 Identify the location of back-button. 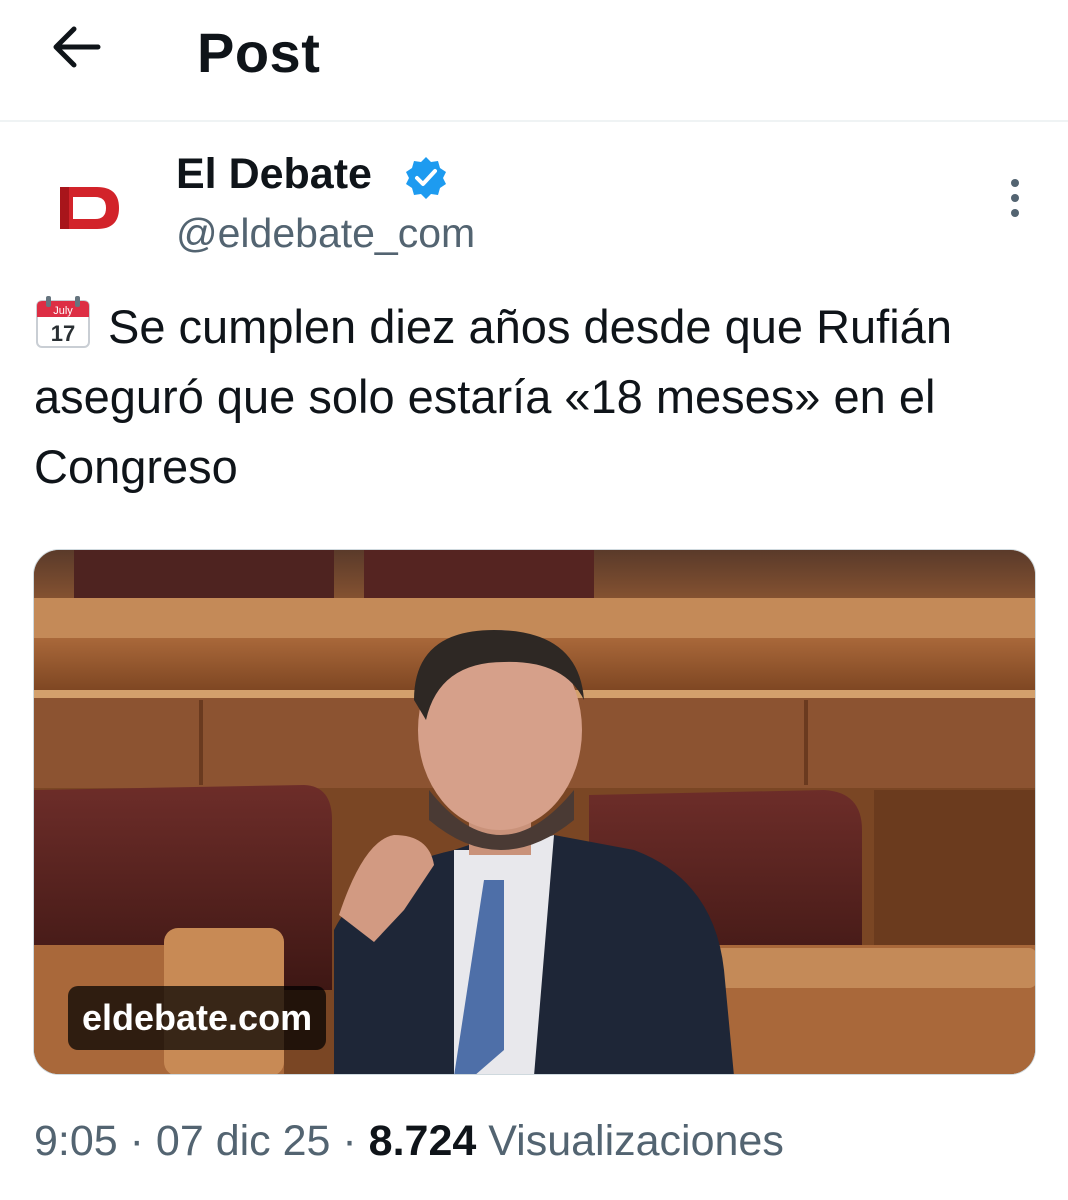
(76, 47).